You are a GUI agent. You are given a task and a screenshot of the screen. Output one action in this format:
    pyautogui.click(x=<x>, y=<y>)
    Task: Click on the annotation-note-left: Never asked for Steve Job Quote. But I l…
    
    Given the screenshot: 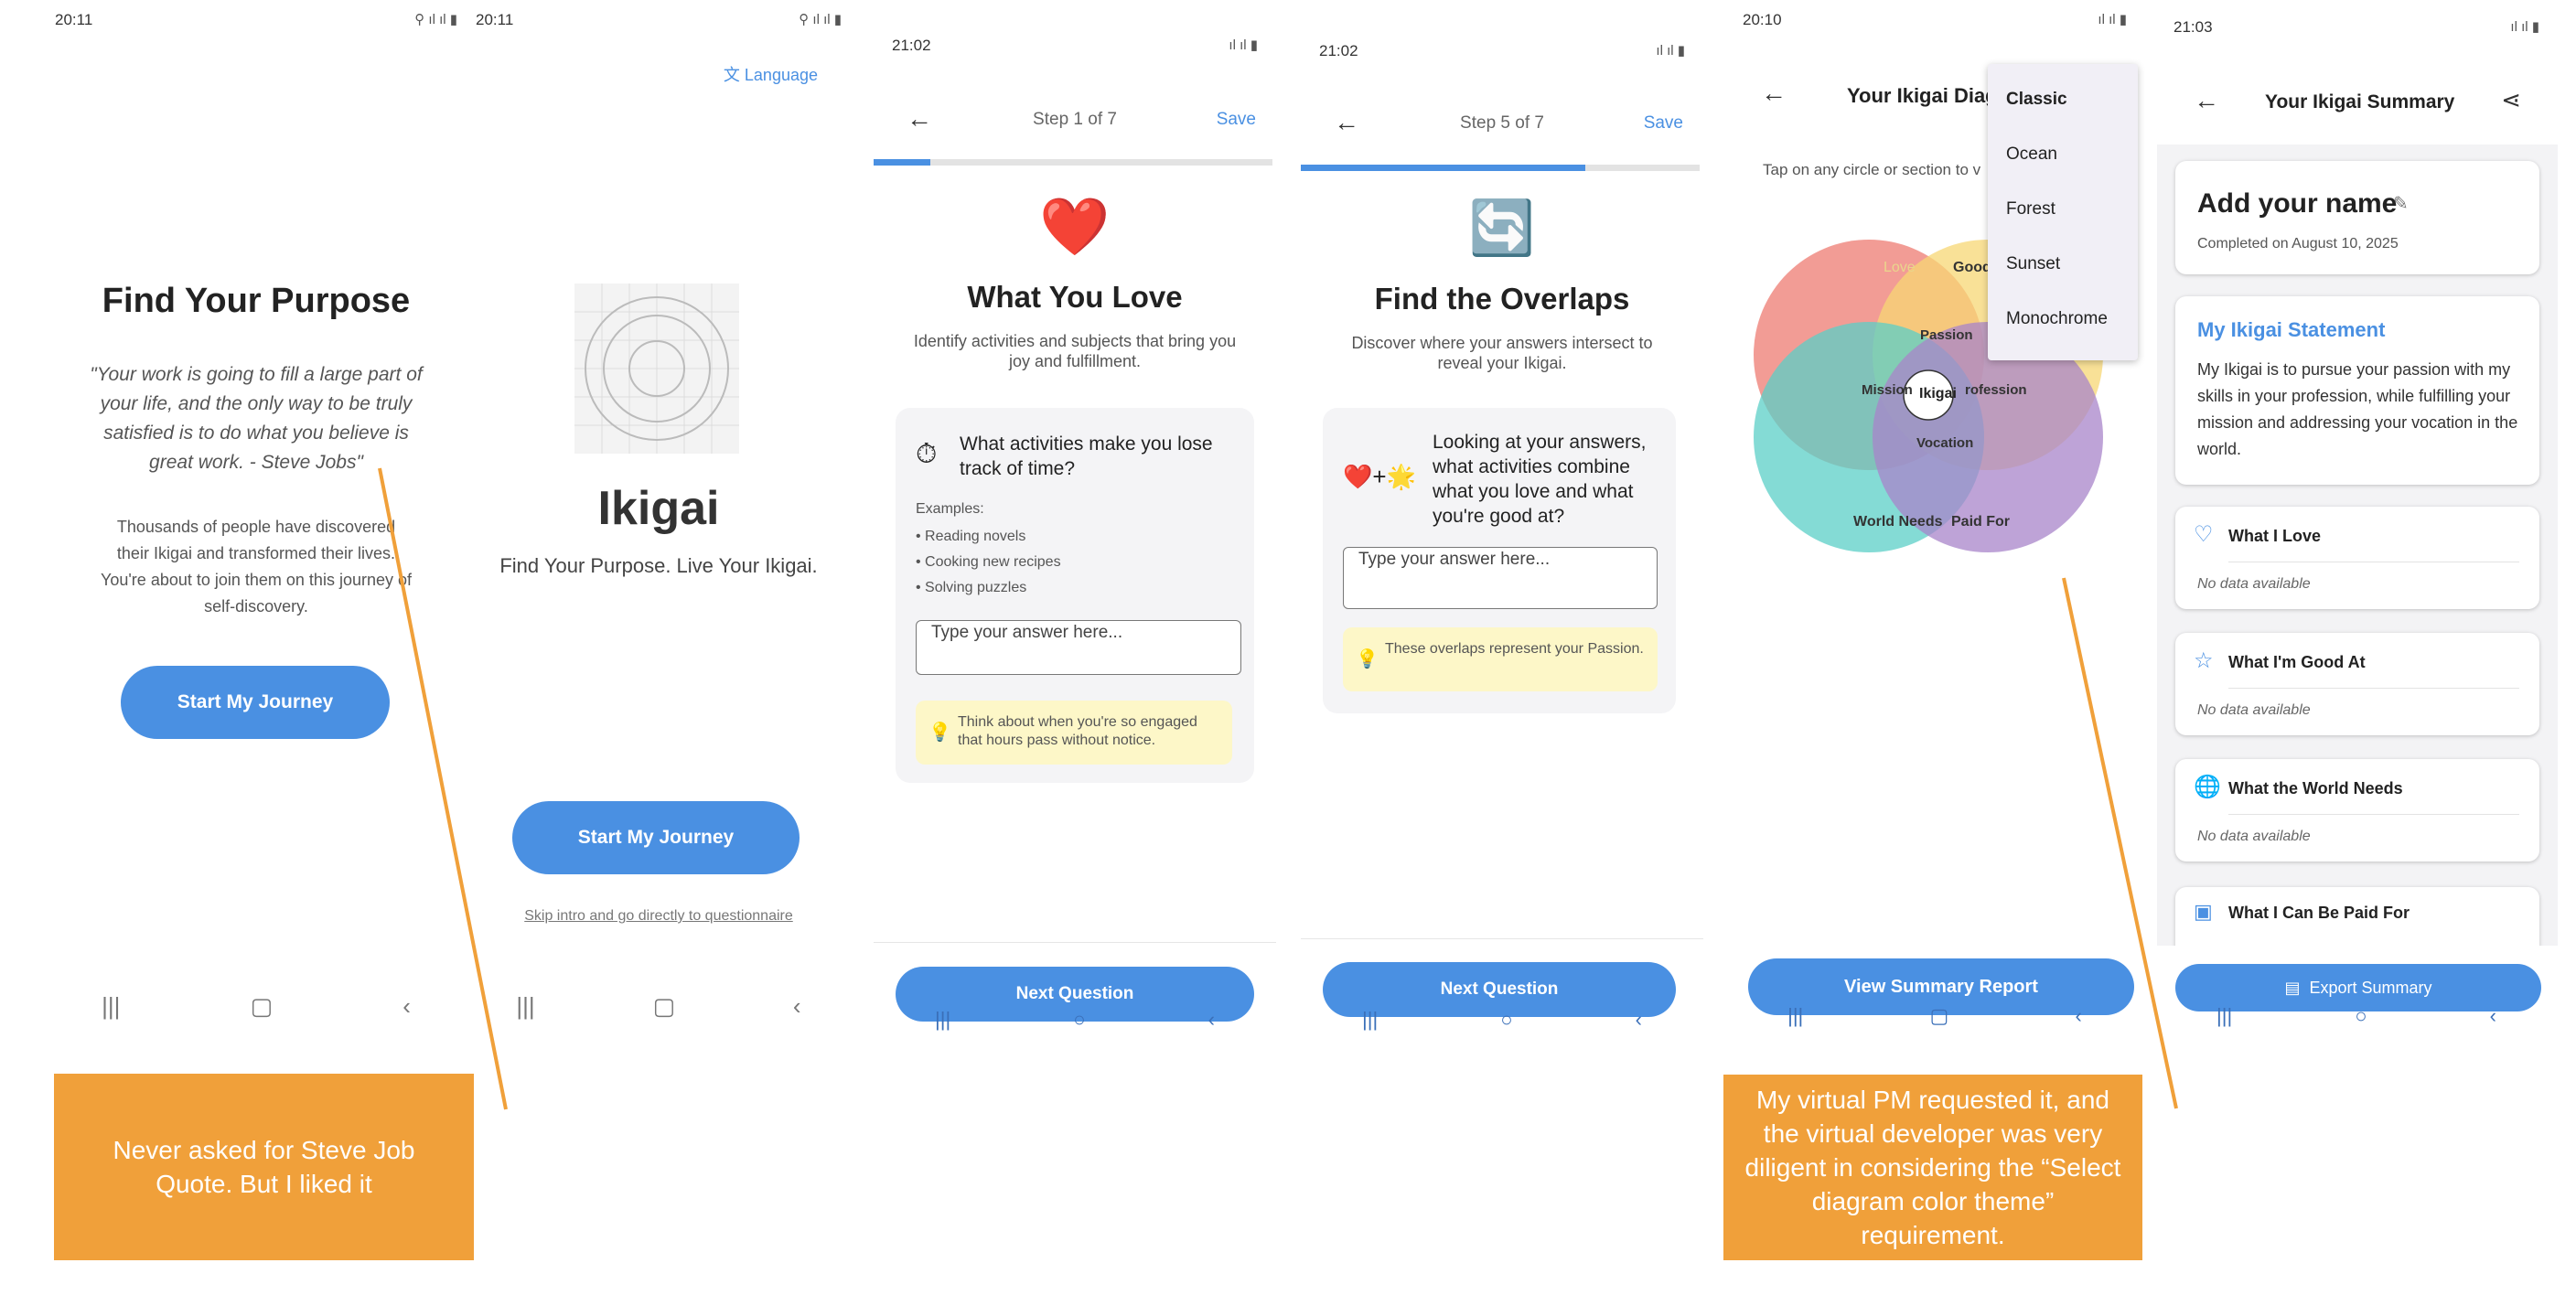 What is the action you would take?
    pyautogui.click(x=264, y=1167)
    